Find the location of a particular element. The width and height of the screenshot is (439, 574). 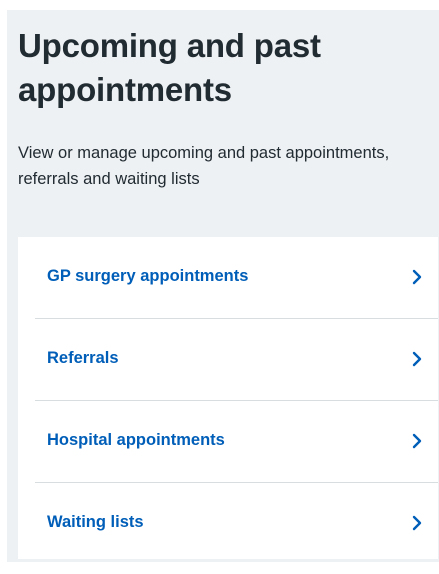

menu-item-label: Waiting lists is located at coordinates (95, 522).